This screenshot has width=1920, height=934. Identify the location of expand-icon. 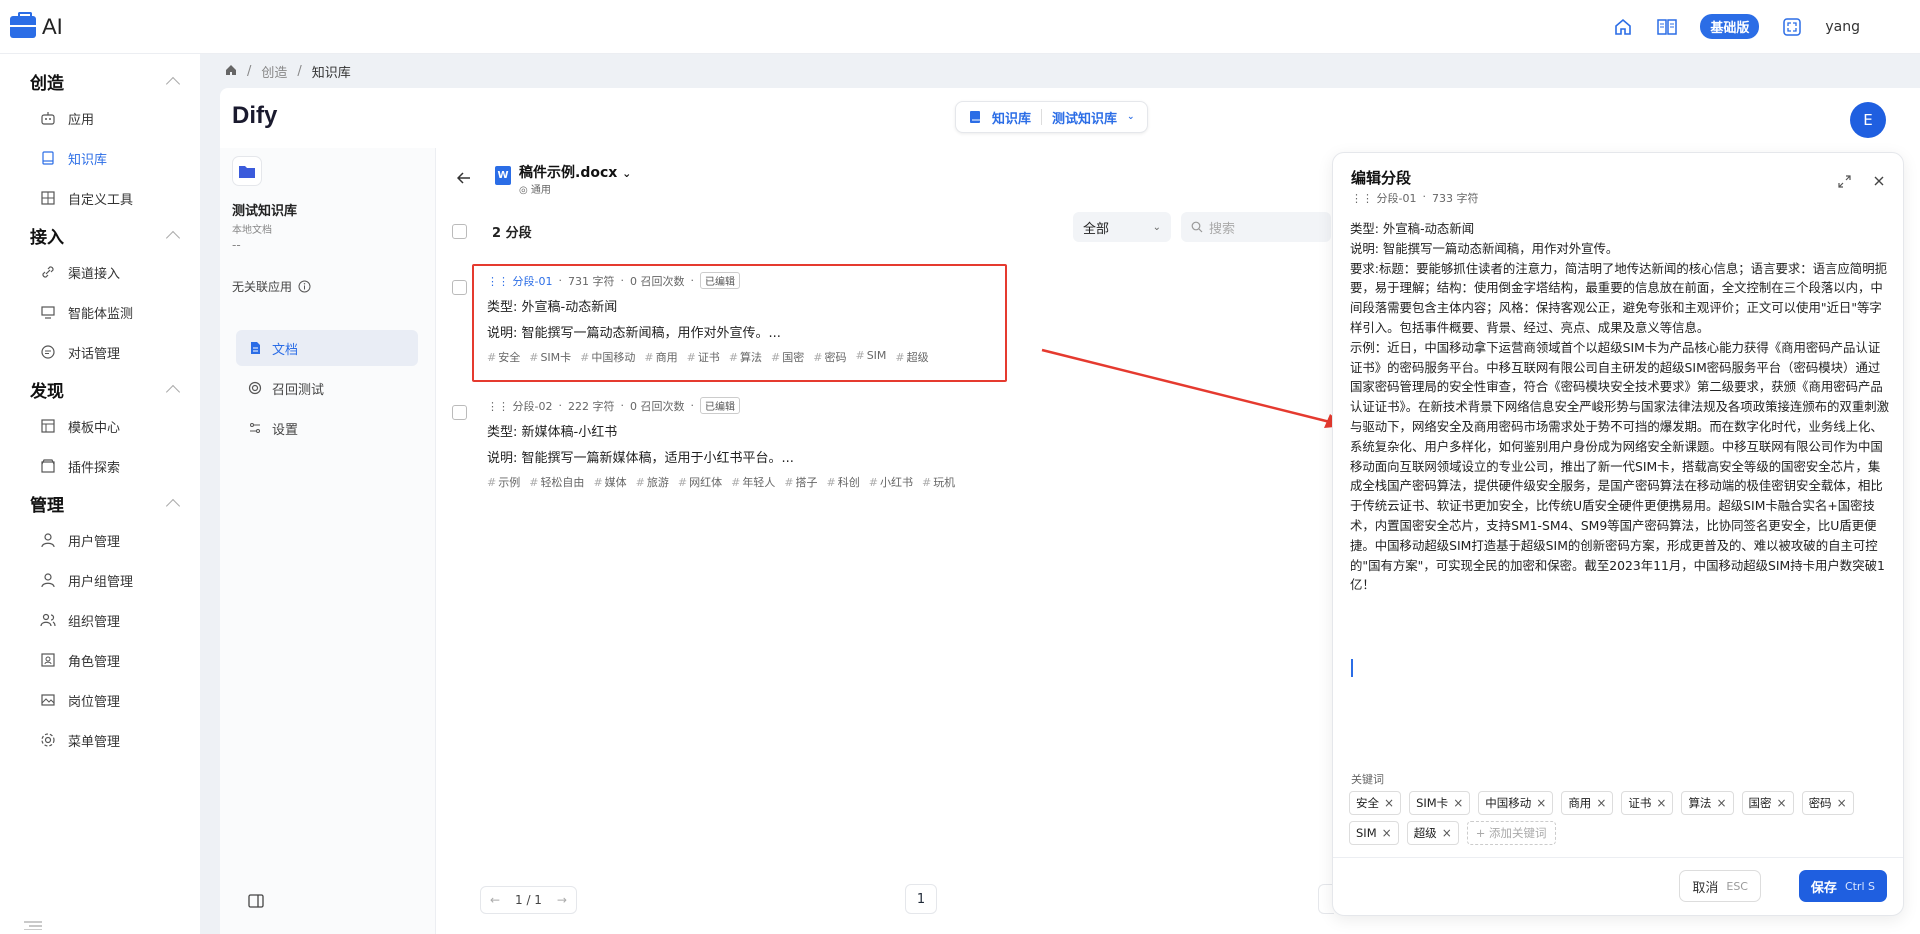
(1844, 183).